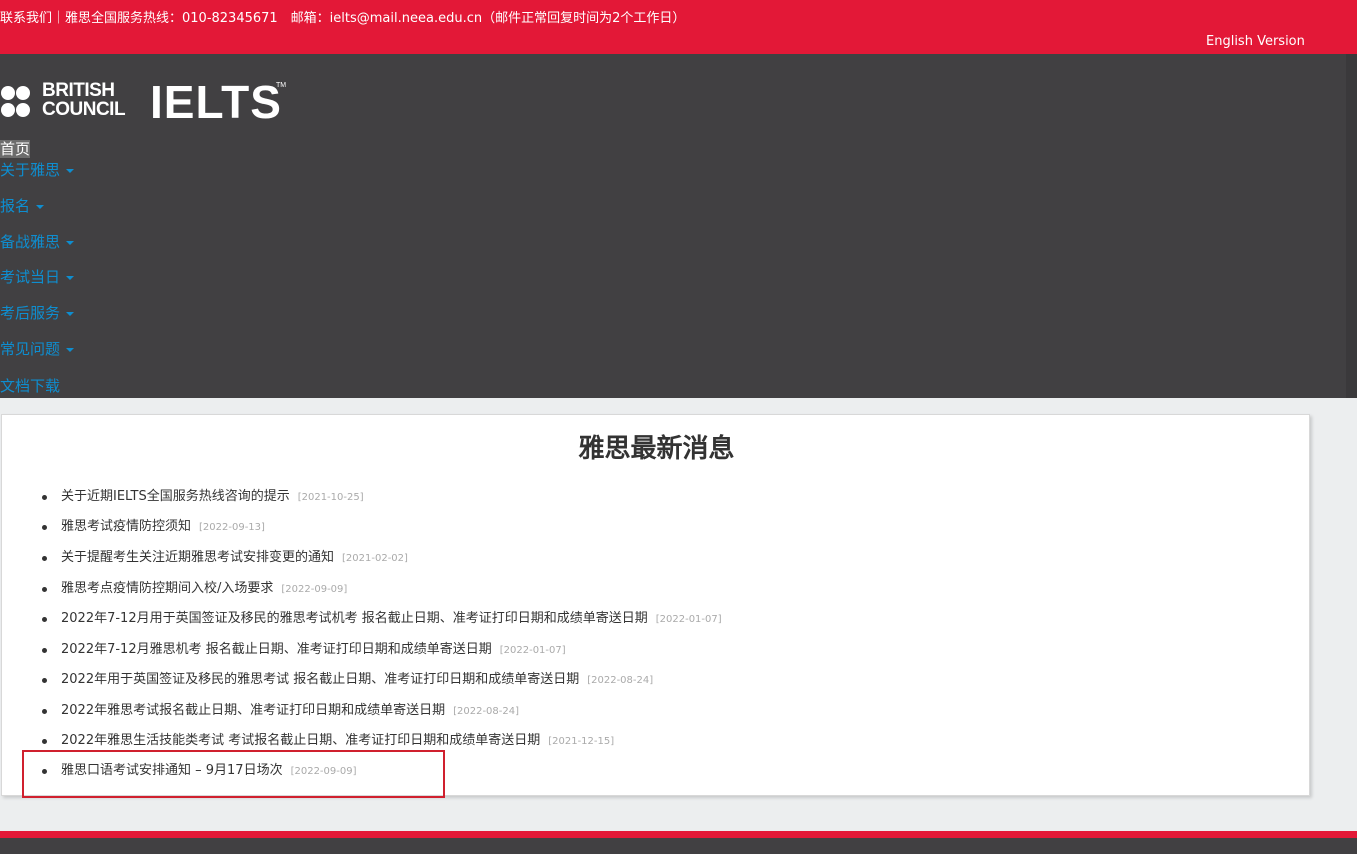  Describe the element at coordinates (678, 846) in the screenshot. I see `footer-bar` at that location.